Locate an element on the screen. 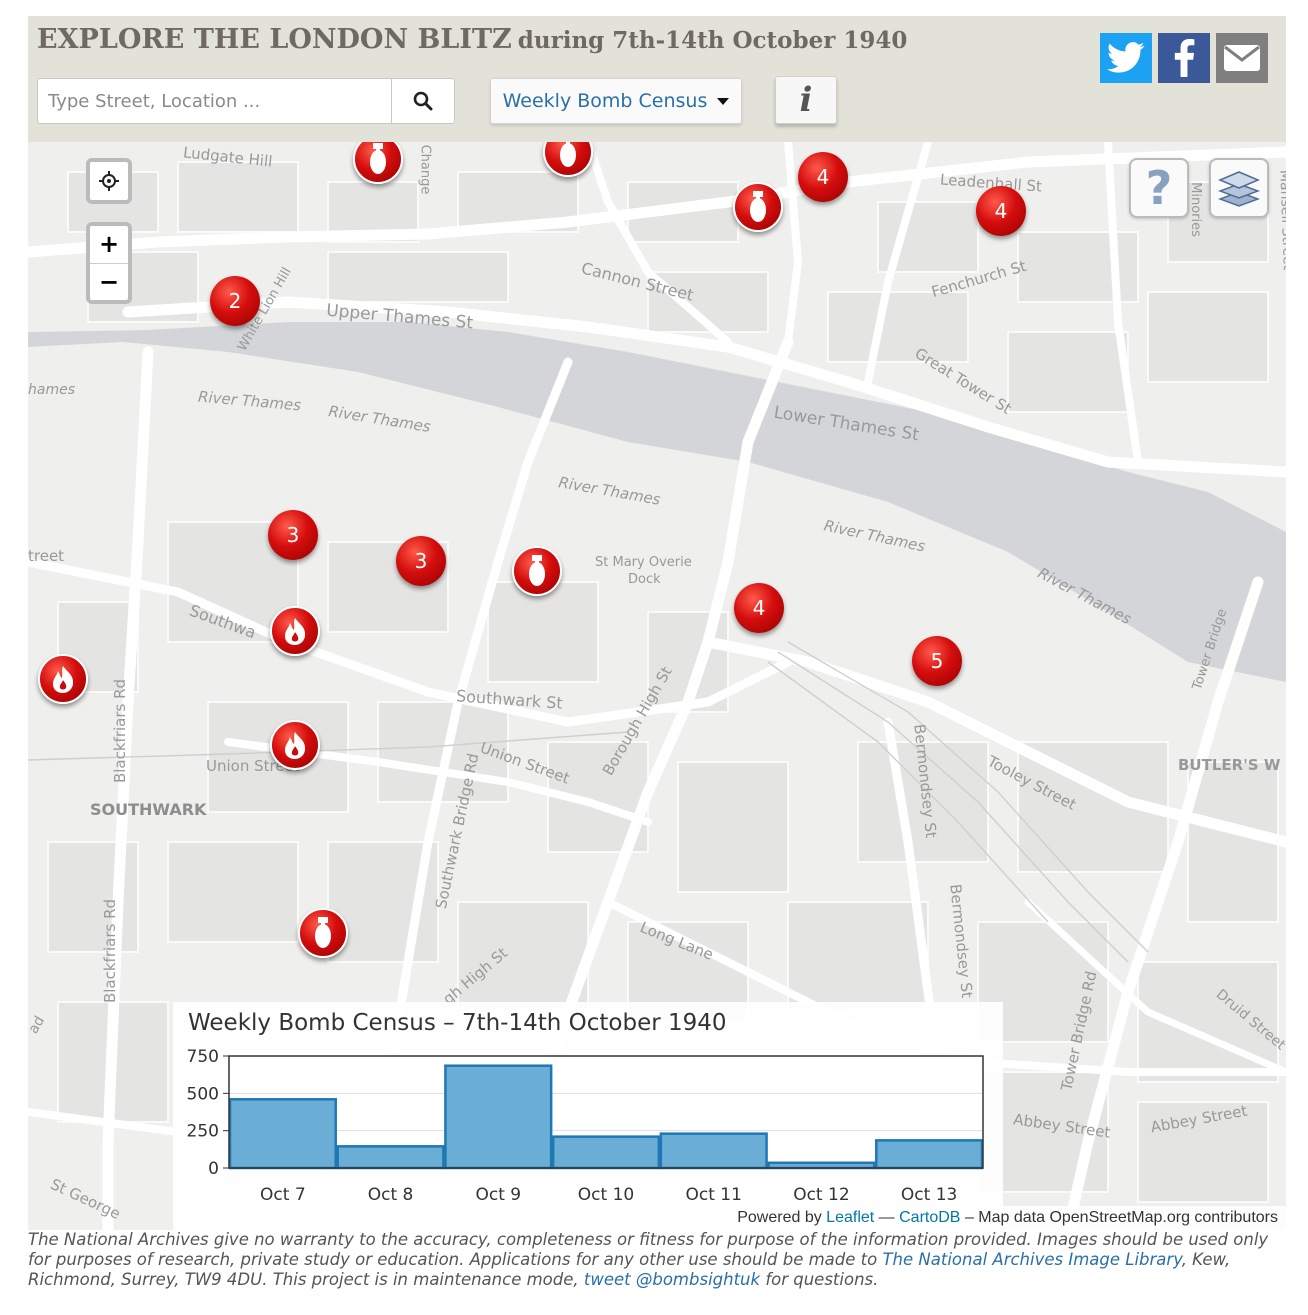 The width and height of the screenshot is (1308, 1315). x-tick-label: Oct 8 is located at coordinates (391, 1195).